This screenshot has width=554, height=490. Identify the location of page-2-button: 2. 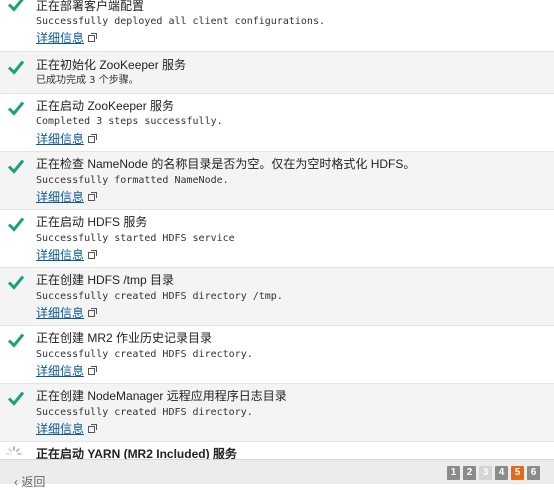
(469, 473).